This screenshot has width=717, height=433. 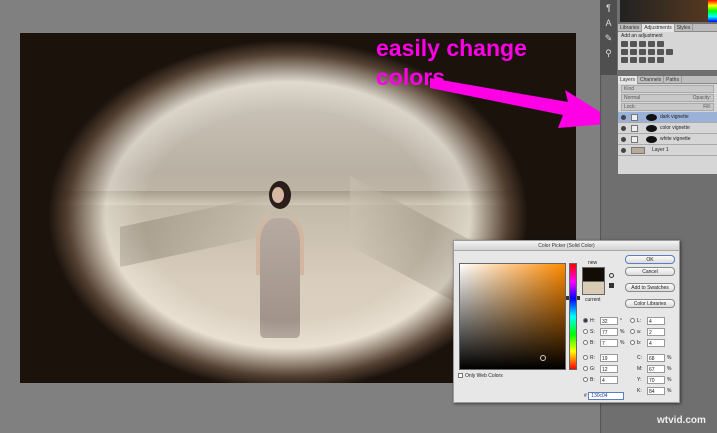 What do you see at coordinates (642, 44) in the screenshot?
I see `curves-icon` at bounding box center [642, 44].